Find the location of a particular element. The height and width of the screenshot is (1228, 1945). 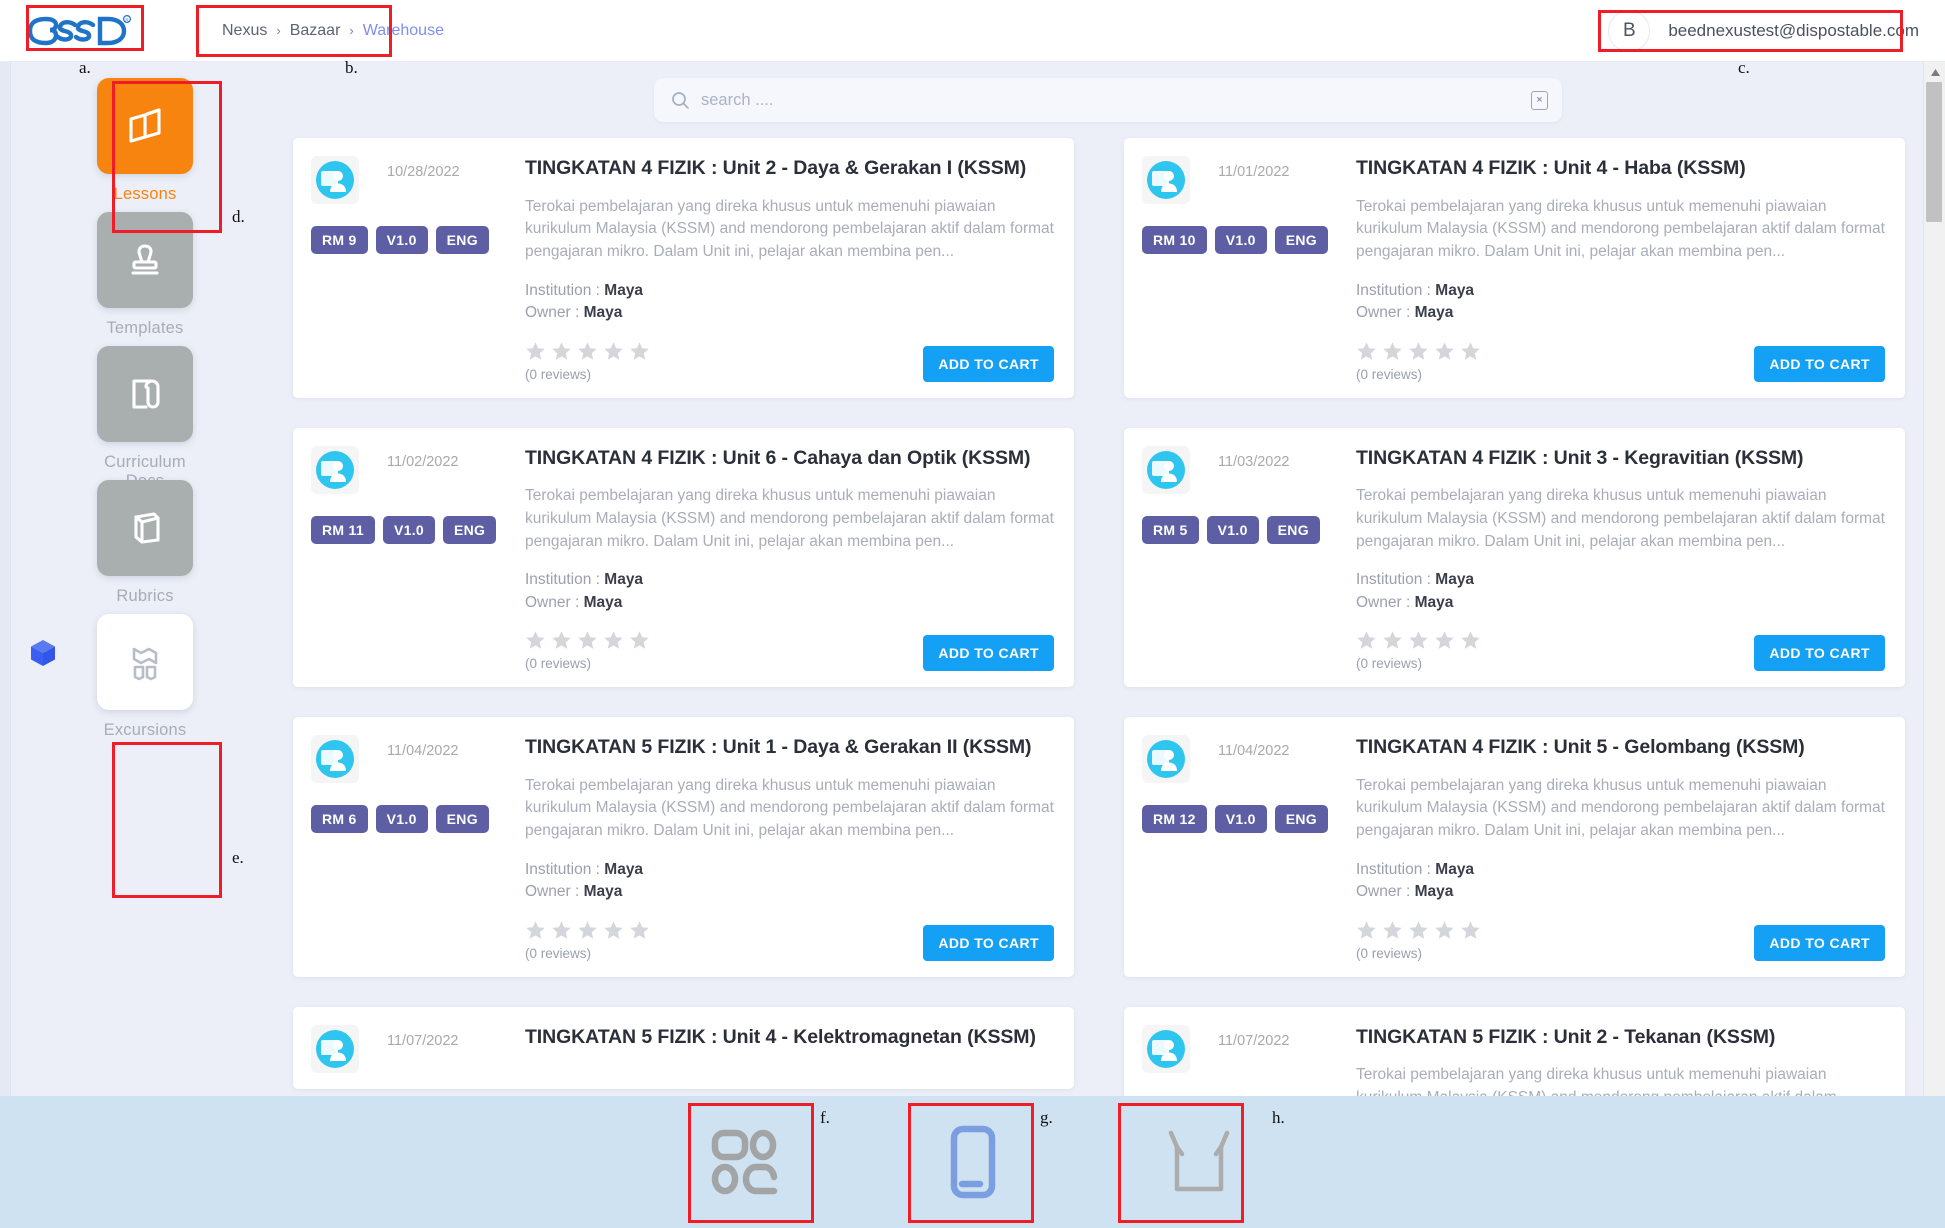

account-menu: B beednexustest@dispostable.com is located at coordinates (1763, 30).